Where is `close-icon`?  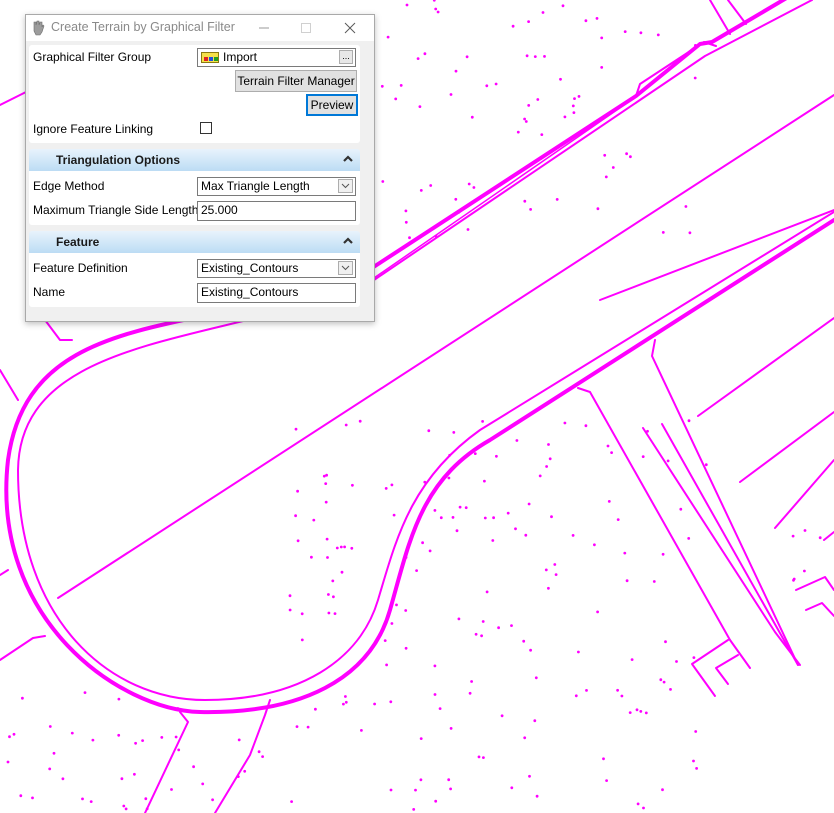 close-icon is located at coordinates (350, 28).